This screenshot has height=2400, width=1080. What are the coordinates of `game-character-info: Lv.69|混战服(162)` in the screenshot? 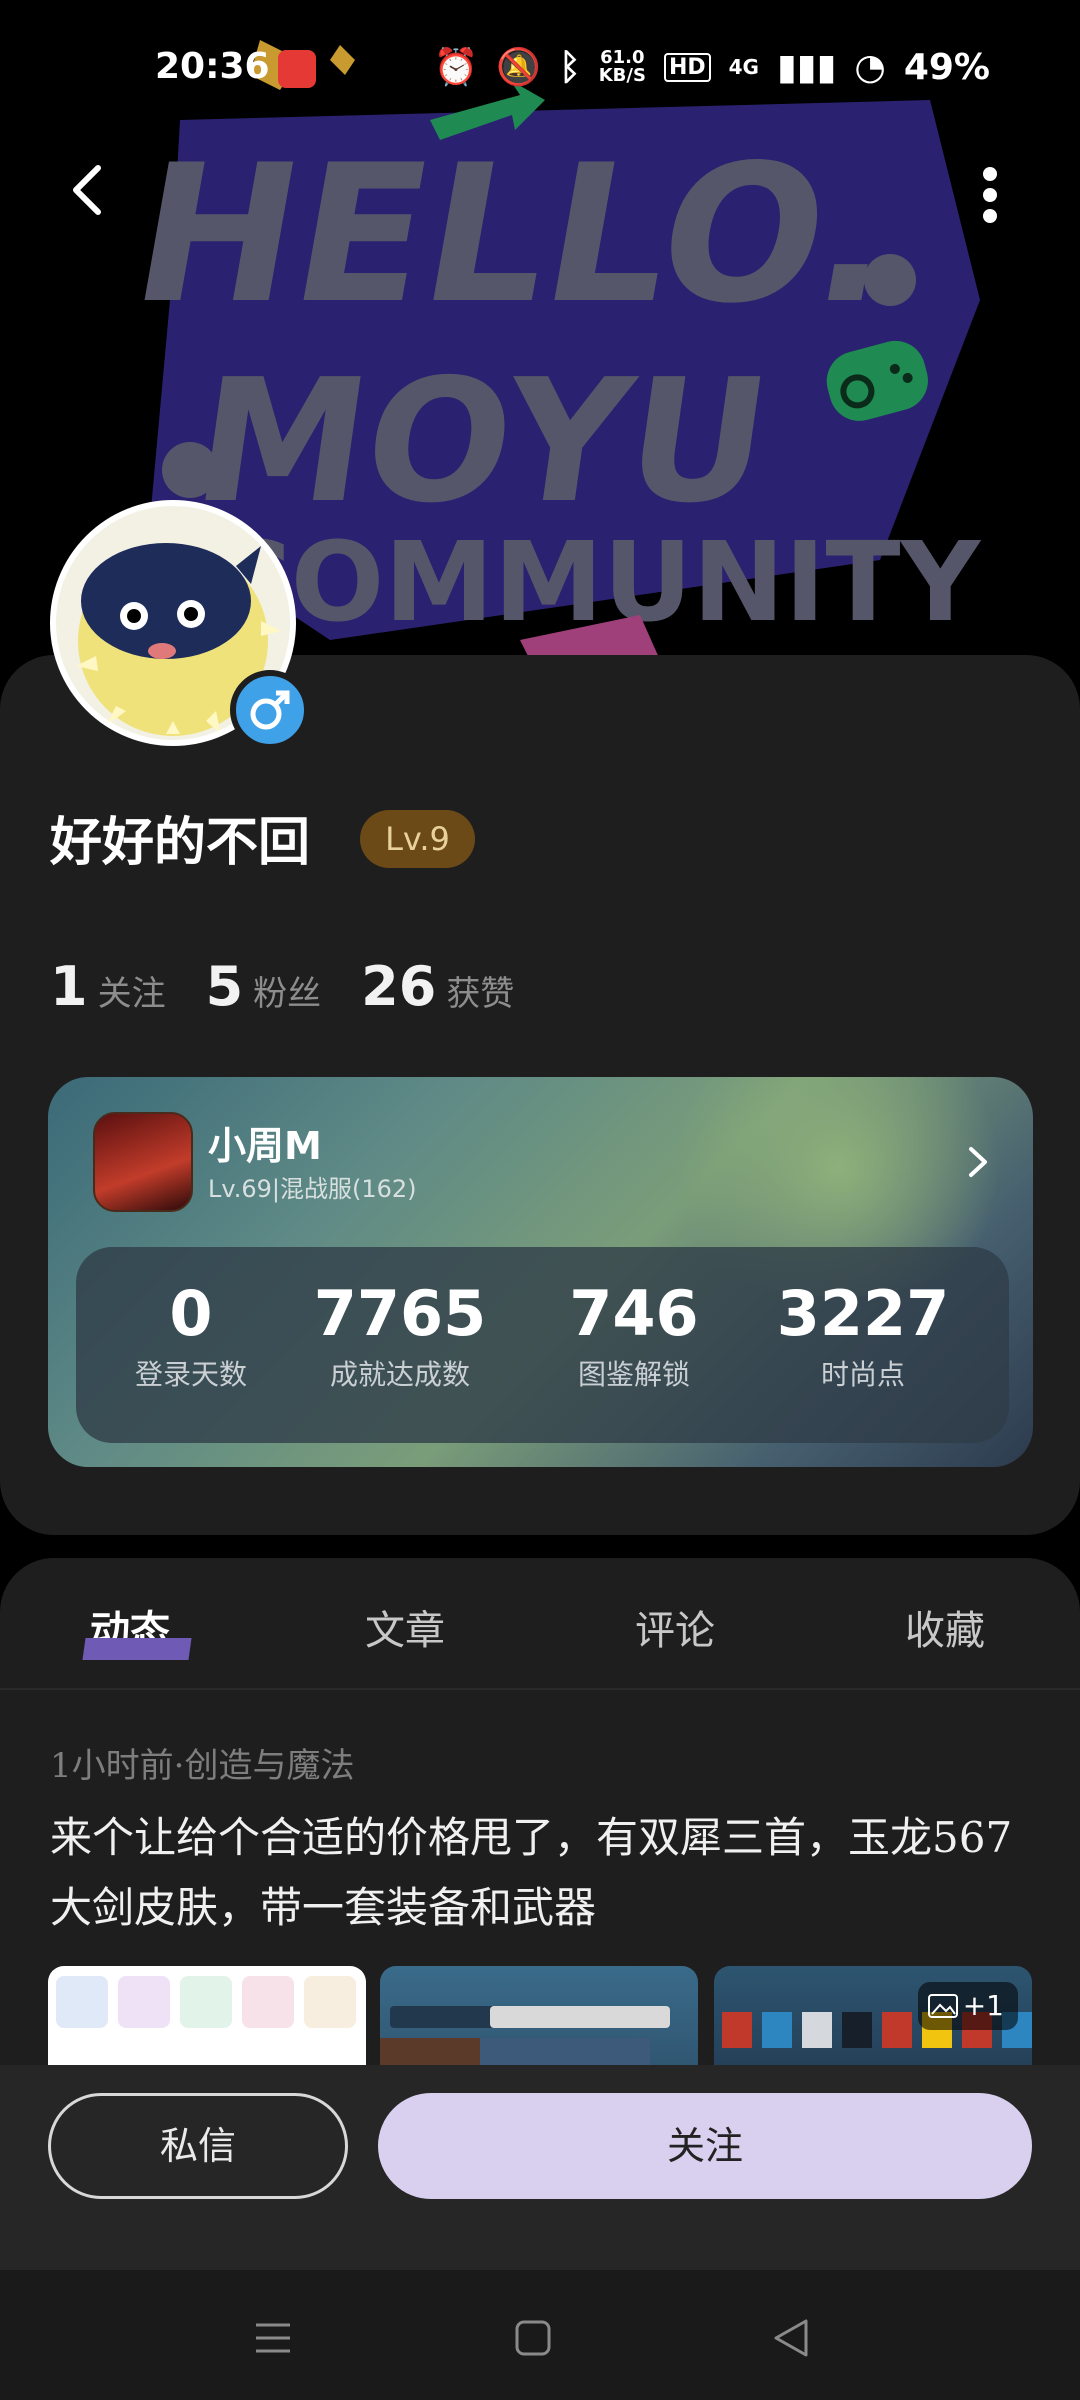 It's located at (312, 1189).